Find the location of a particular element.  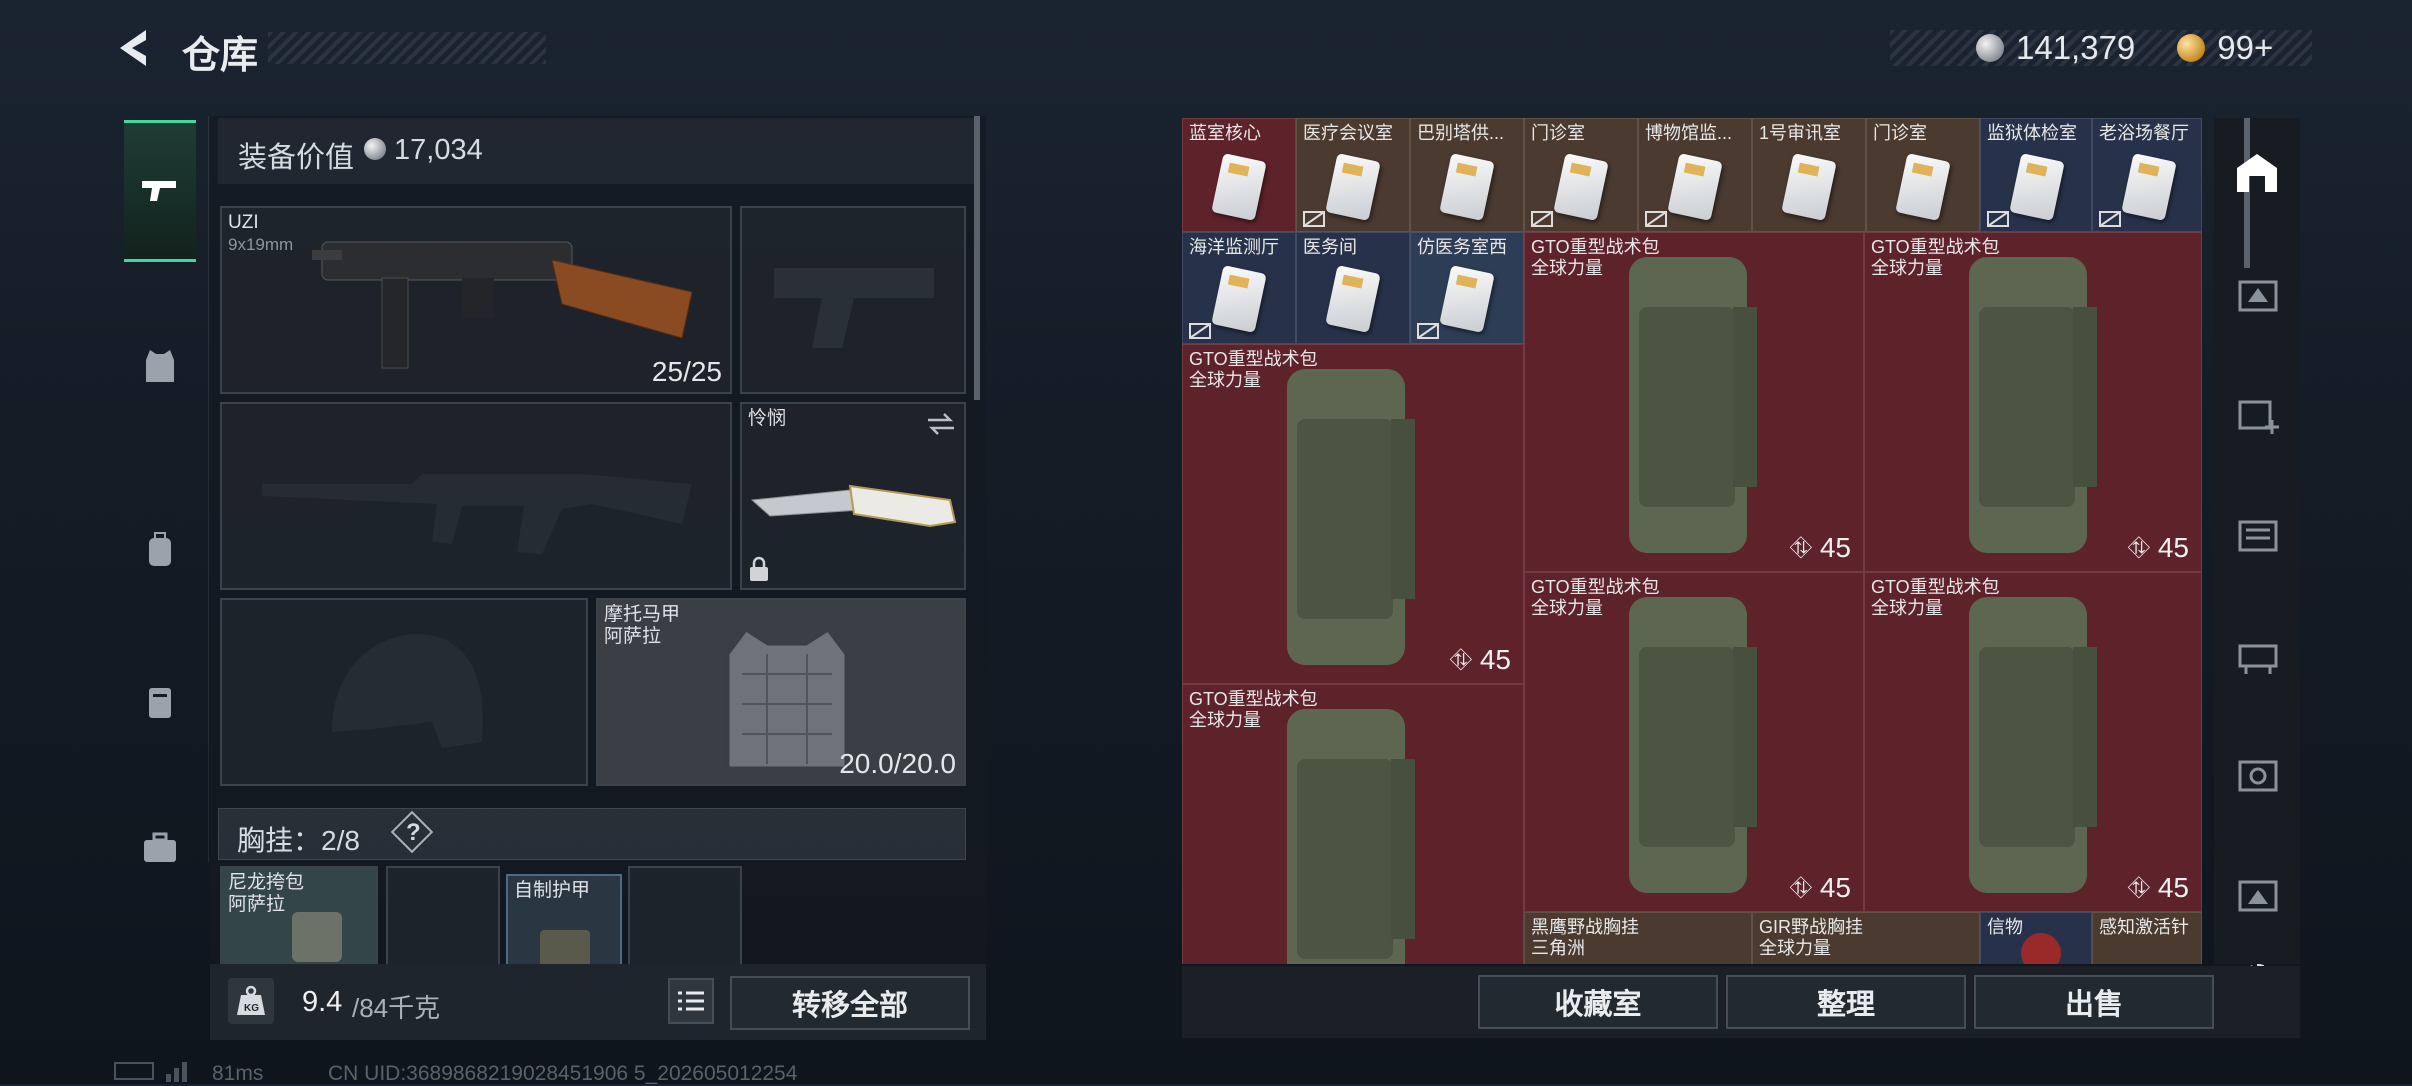

keycard-item: 医务间 is located at coordinates (1353, 288).